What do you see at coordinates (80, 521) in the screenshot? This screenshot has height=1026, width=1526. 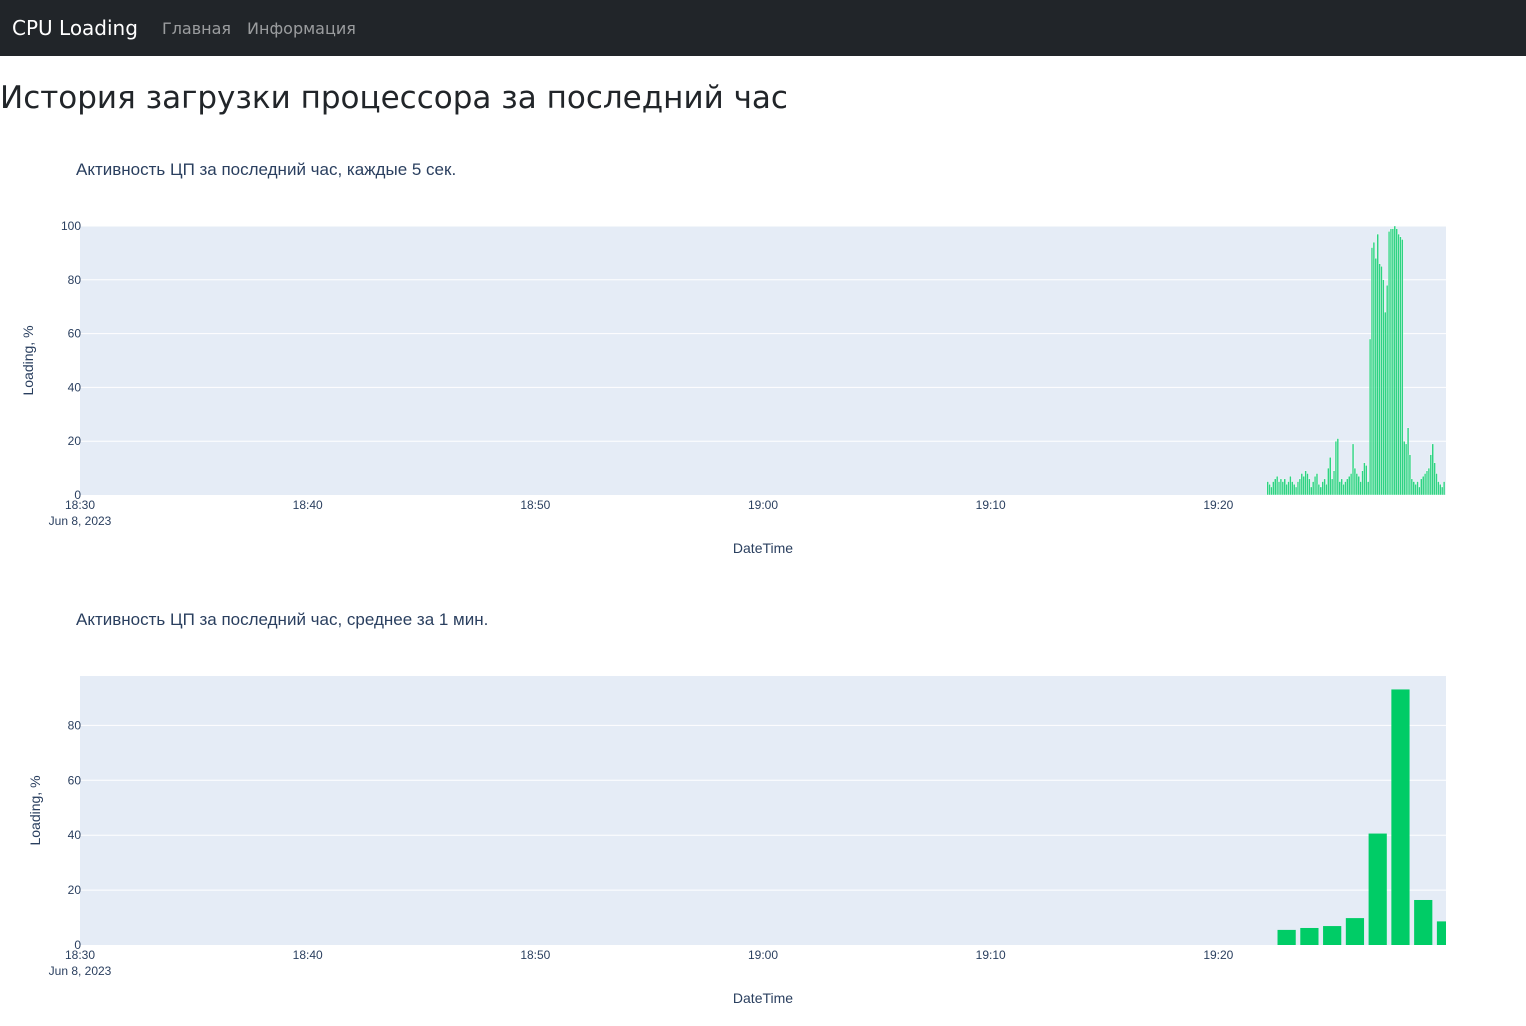 I see `x-tick-date-label: Jun 8, 2023` at bounding box center [80, 521].